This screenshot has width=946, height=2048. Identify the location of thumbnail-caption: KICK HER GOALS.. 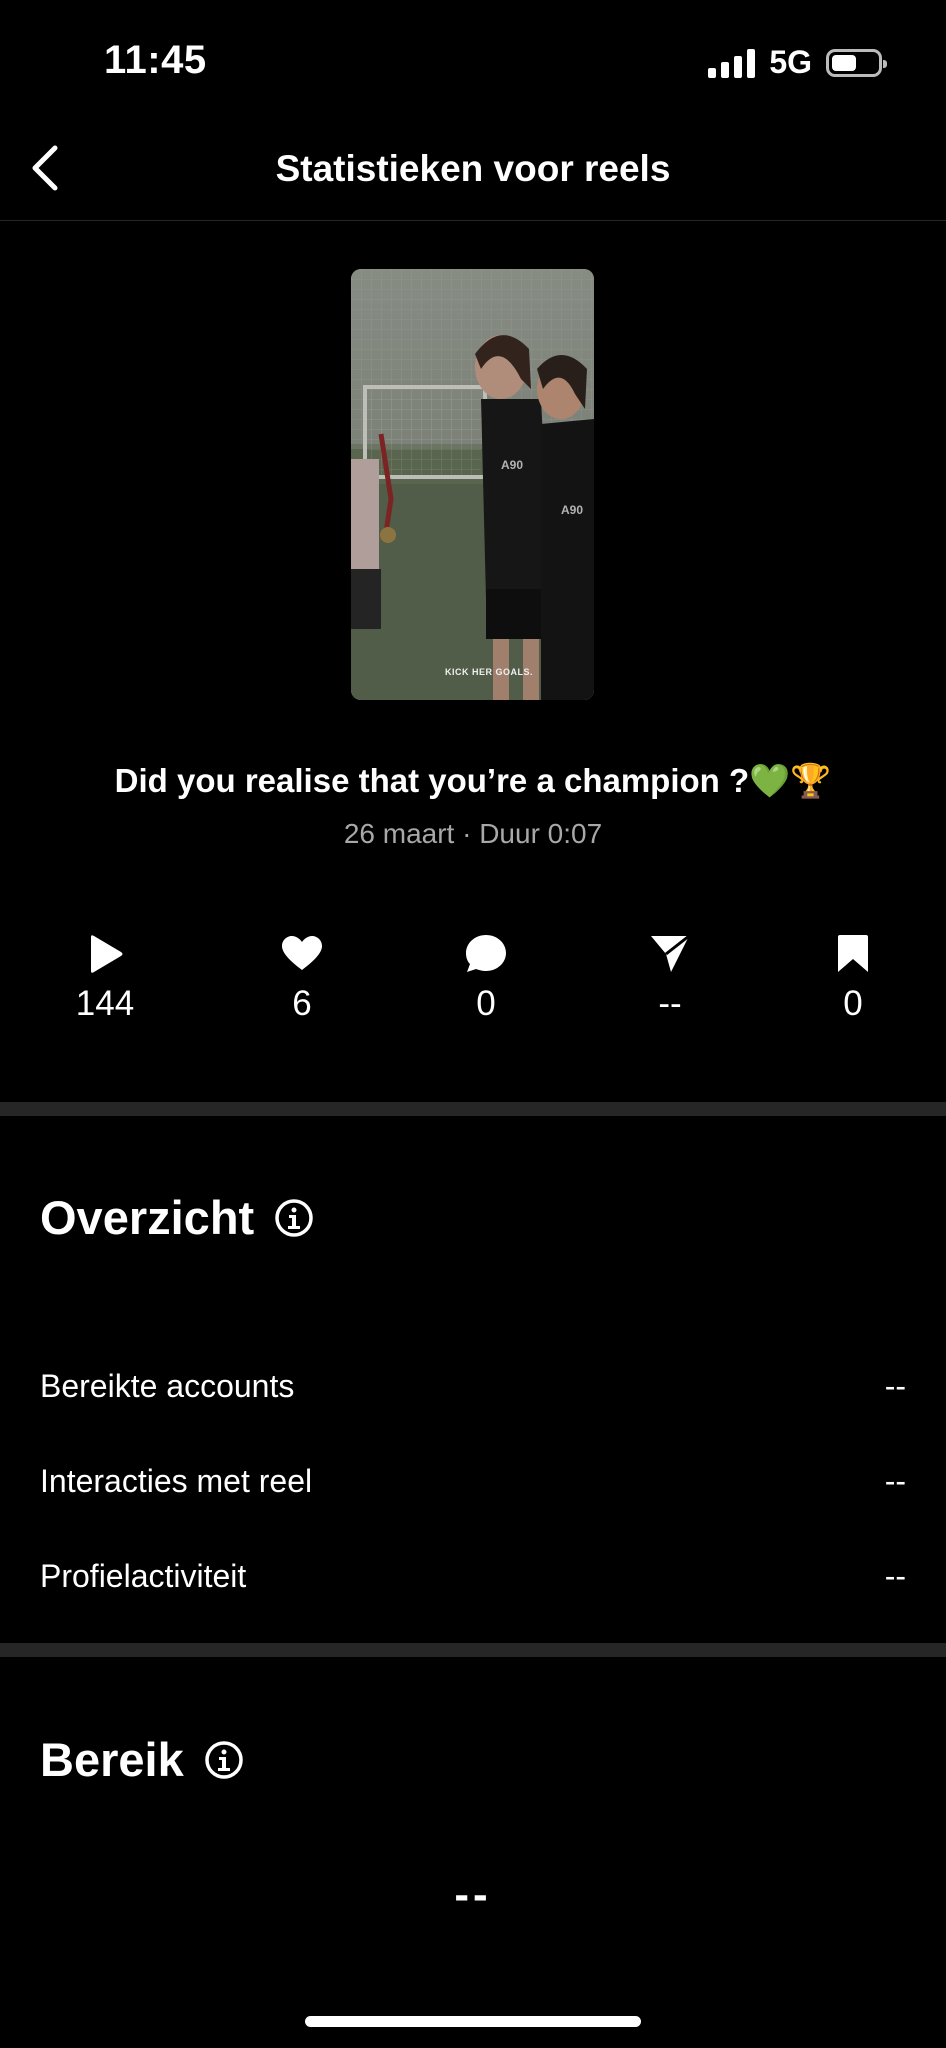
(489, 672).